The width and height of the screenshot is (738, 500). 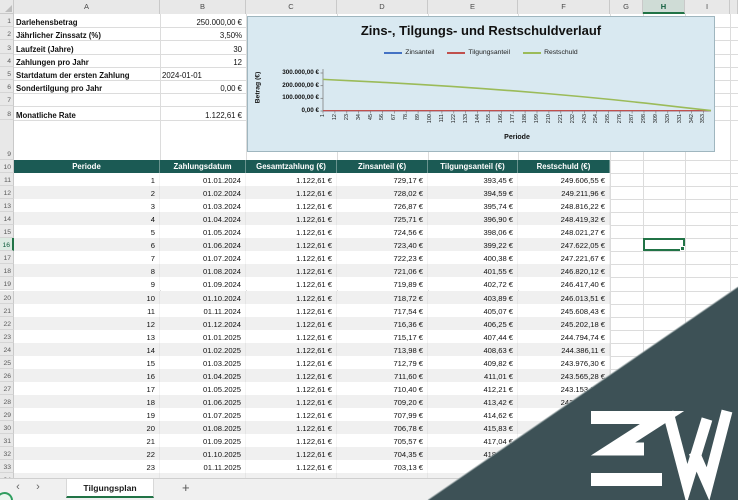 What do you see at coordinates (707, 7) in the screenshot?
I see `column-header-I: I` at bounding box center [707, 7].